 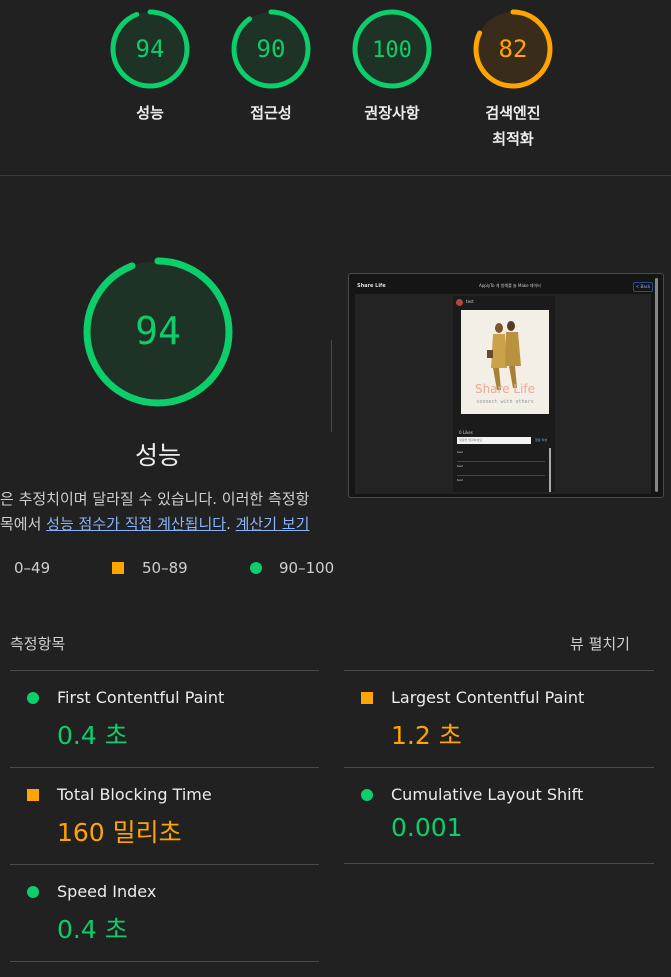 I want to click on performance-title: 성능, so click(x=157, y=455).